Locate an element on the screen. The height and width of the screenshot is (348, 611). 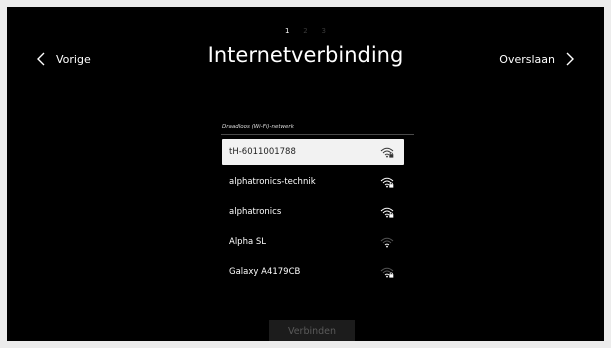
connect-button: Verbinden is located at coordinates (312, 330).